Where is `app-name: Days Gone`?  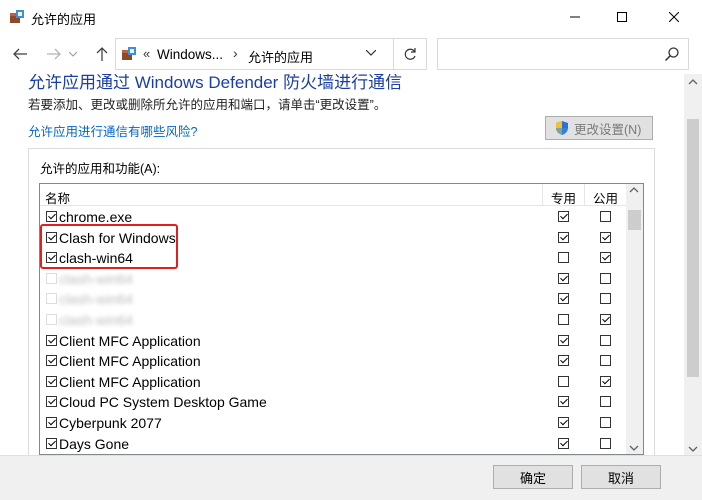
app-name: Days Gone is located at coordinates (94, 443).